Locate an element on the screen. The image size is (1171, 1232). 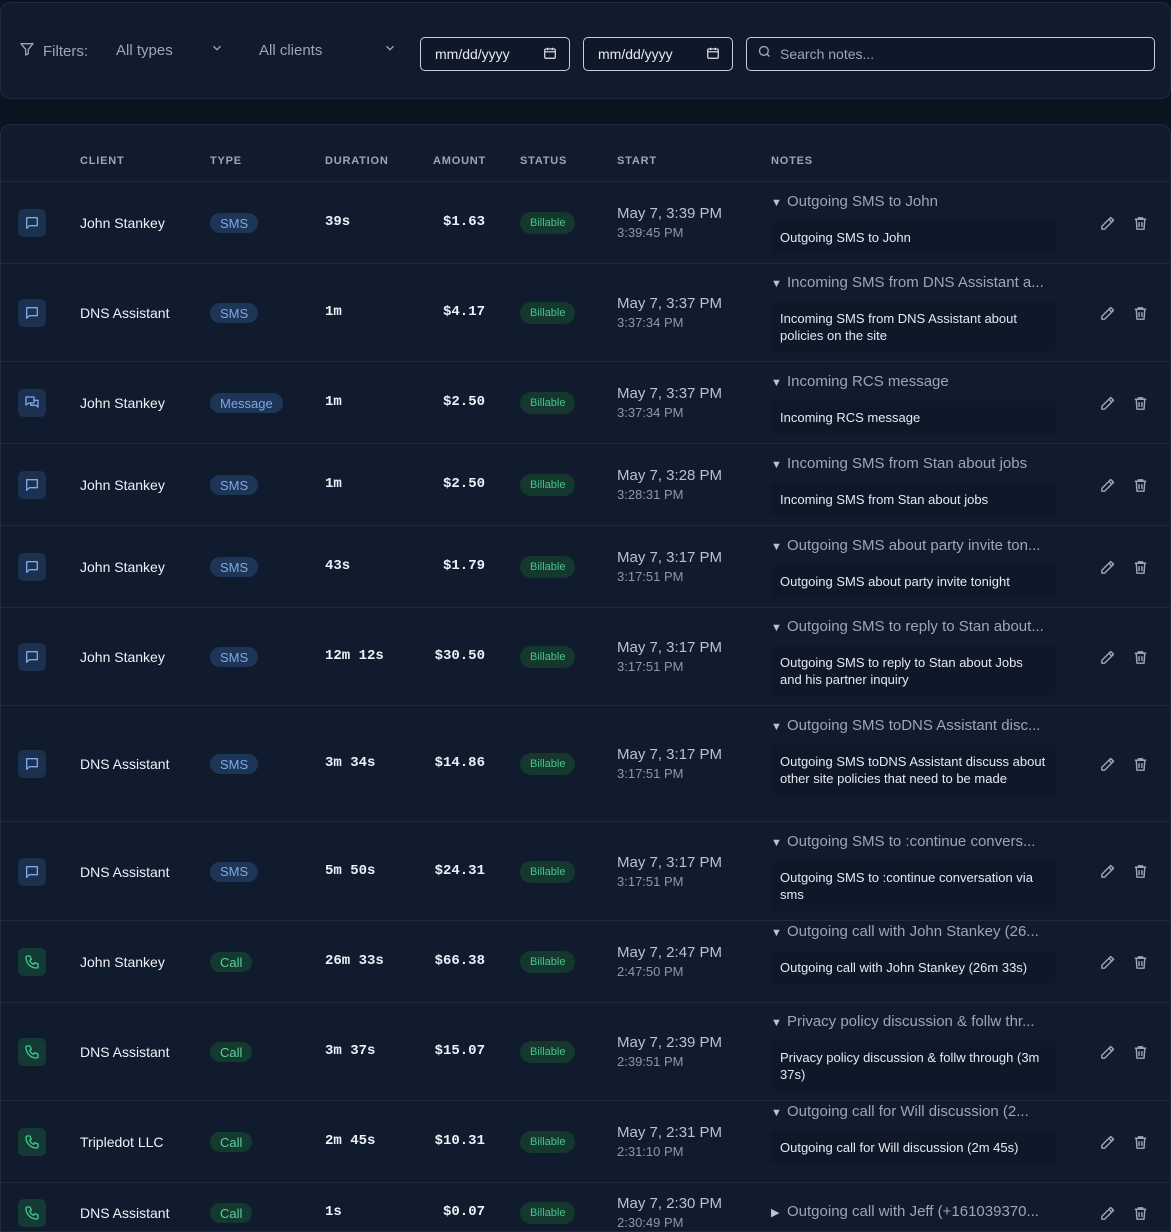
type-badge: Message is located at coordinates (246, 403).